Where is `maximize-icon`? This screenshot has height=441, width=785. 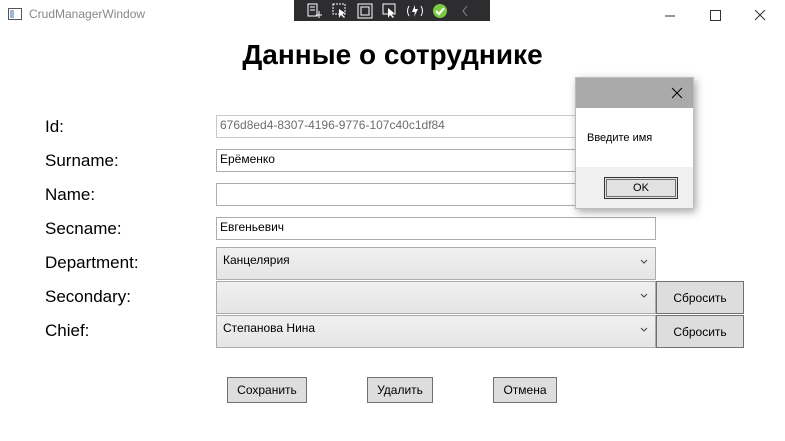
maximize-icon is located at coordinates (715, 15).